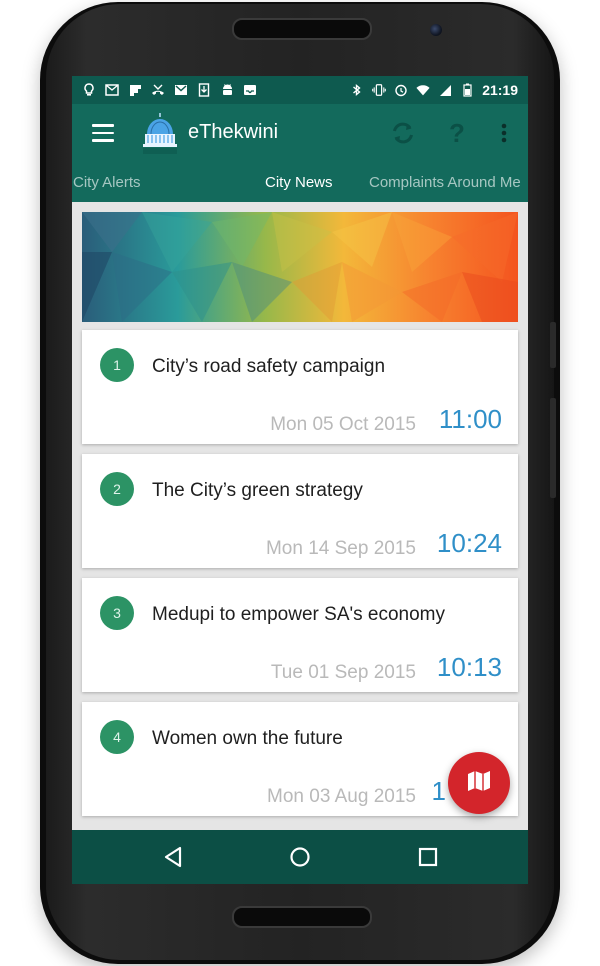 The width and height of the screenshot is (600, 966). What do you see at coordinates (298, 614) in the screenshot?
I see `news-title: Medupi to empower SA's economy` at bounding box center [298, 614].